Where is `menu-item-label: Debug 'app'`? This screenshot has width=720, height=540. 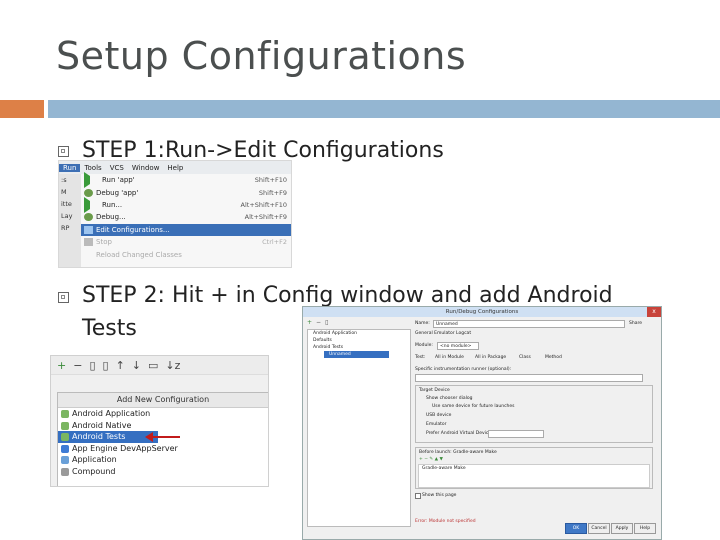 menu-item-label: Debug 'app' is located at coordinates (117, 192).